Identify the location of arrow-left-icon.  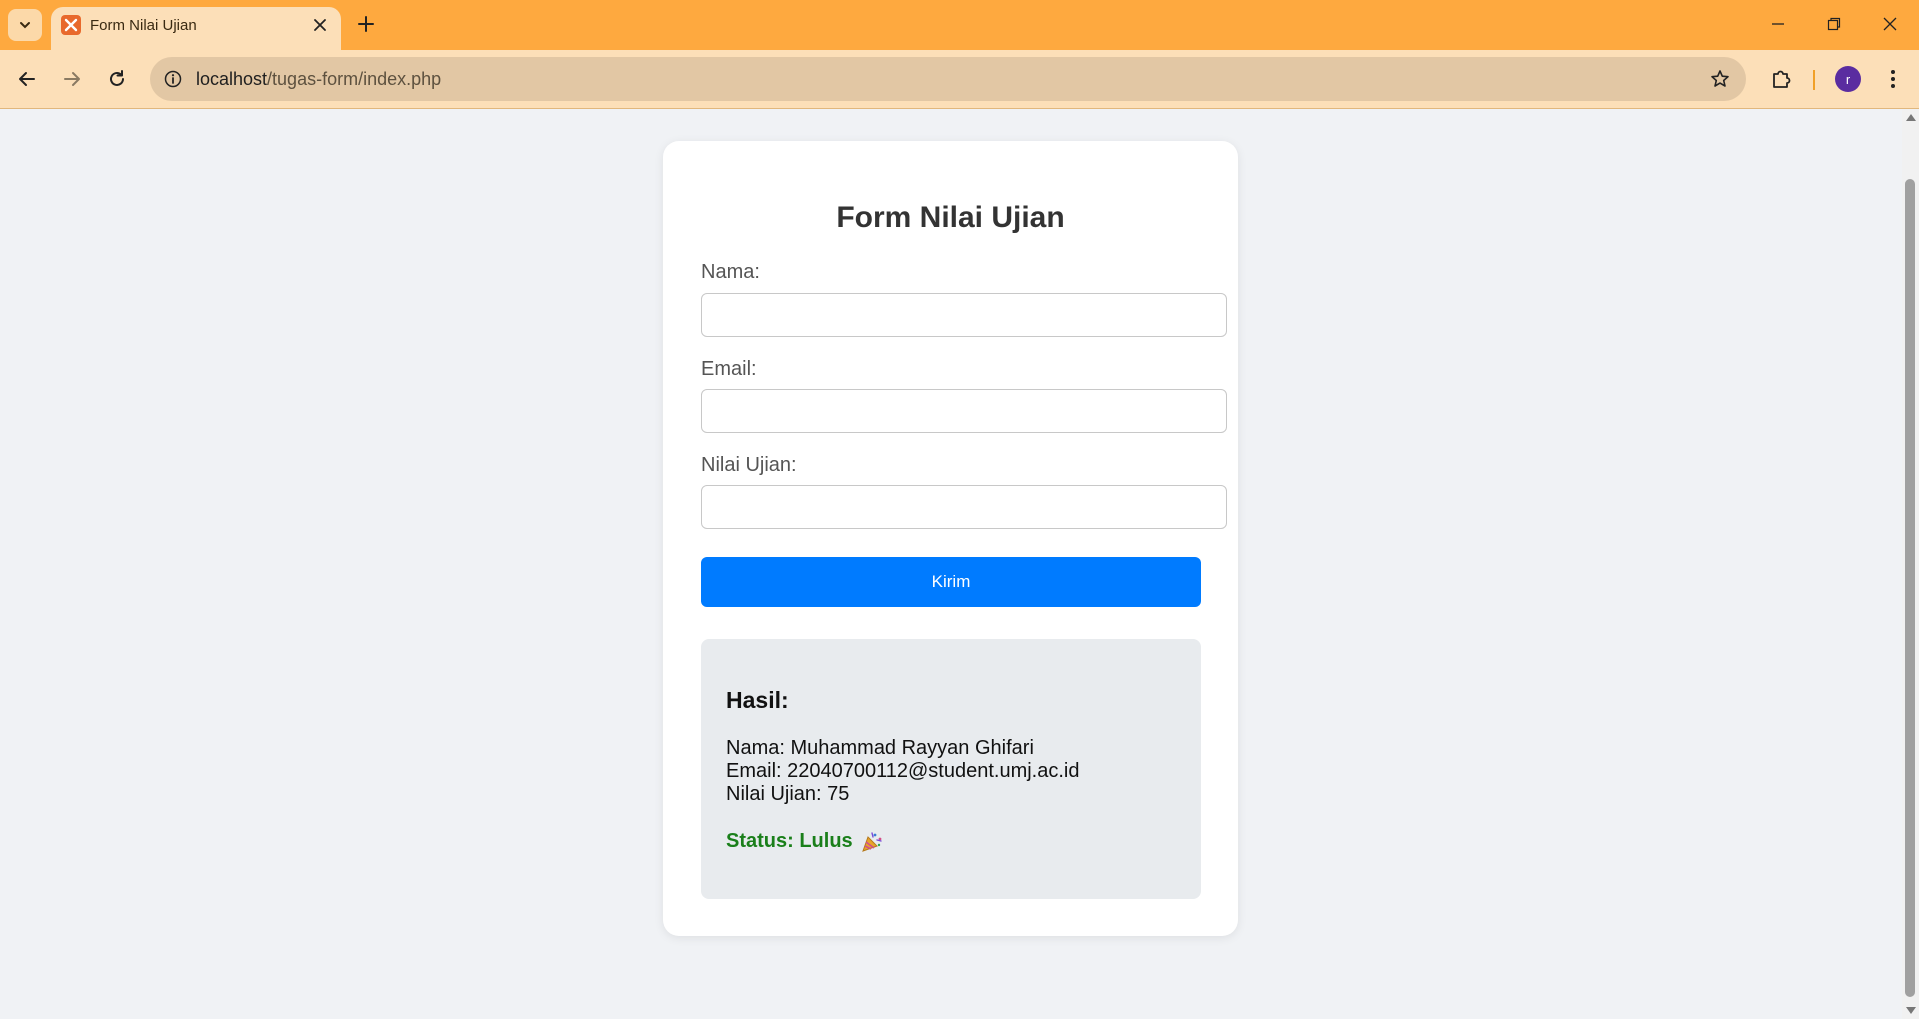
(27, 79).